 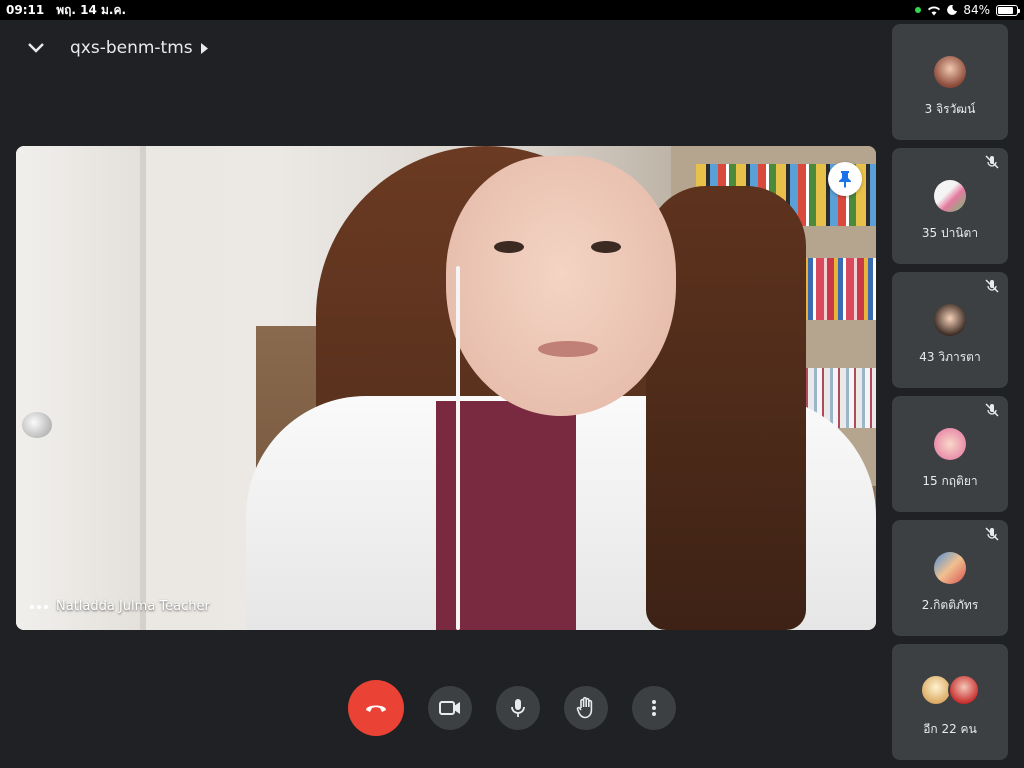 I want to click on call-controls, so click(x=512, y=708).